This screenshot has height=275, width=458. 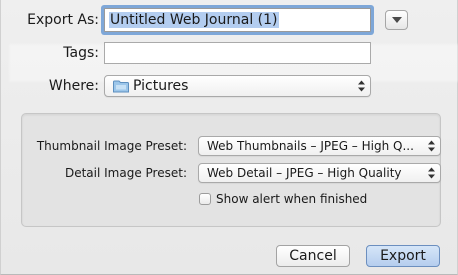 I want to click on where-value: Pictures, so click(x=161, y=86).